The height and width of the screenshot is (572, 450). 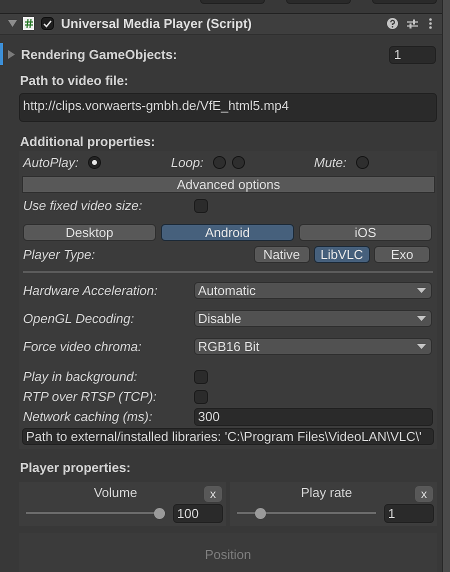 What do you see at coordinates (82, 347) in the screenshot?
I see `field-label: Force video chroma:` at bounding box center [82, 347].